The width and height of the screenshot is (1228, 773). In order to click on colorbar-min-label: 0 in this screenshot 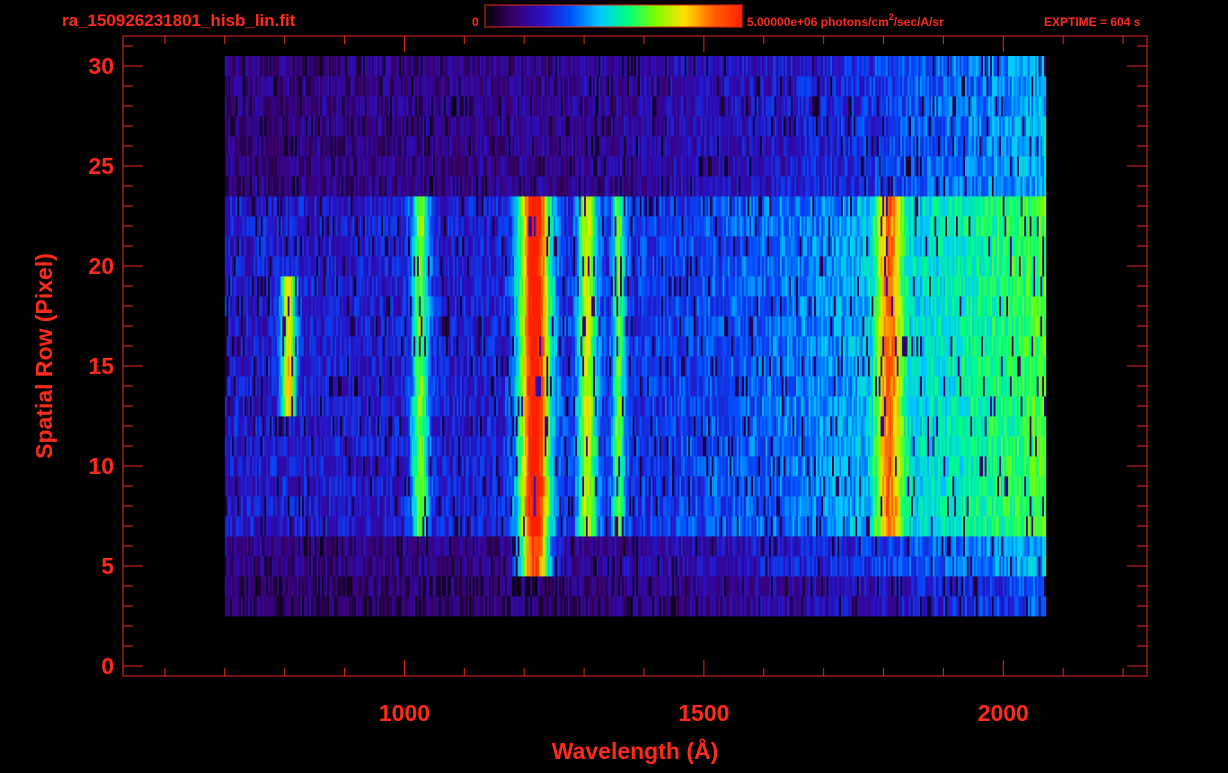, I will do `click(475, 22)`.